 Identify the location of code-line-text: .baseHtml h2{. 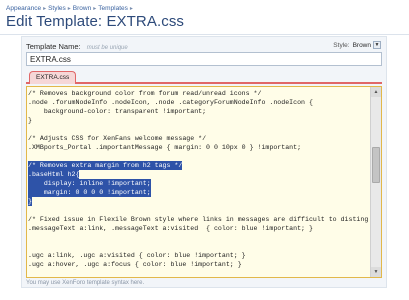
(54, 174).